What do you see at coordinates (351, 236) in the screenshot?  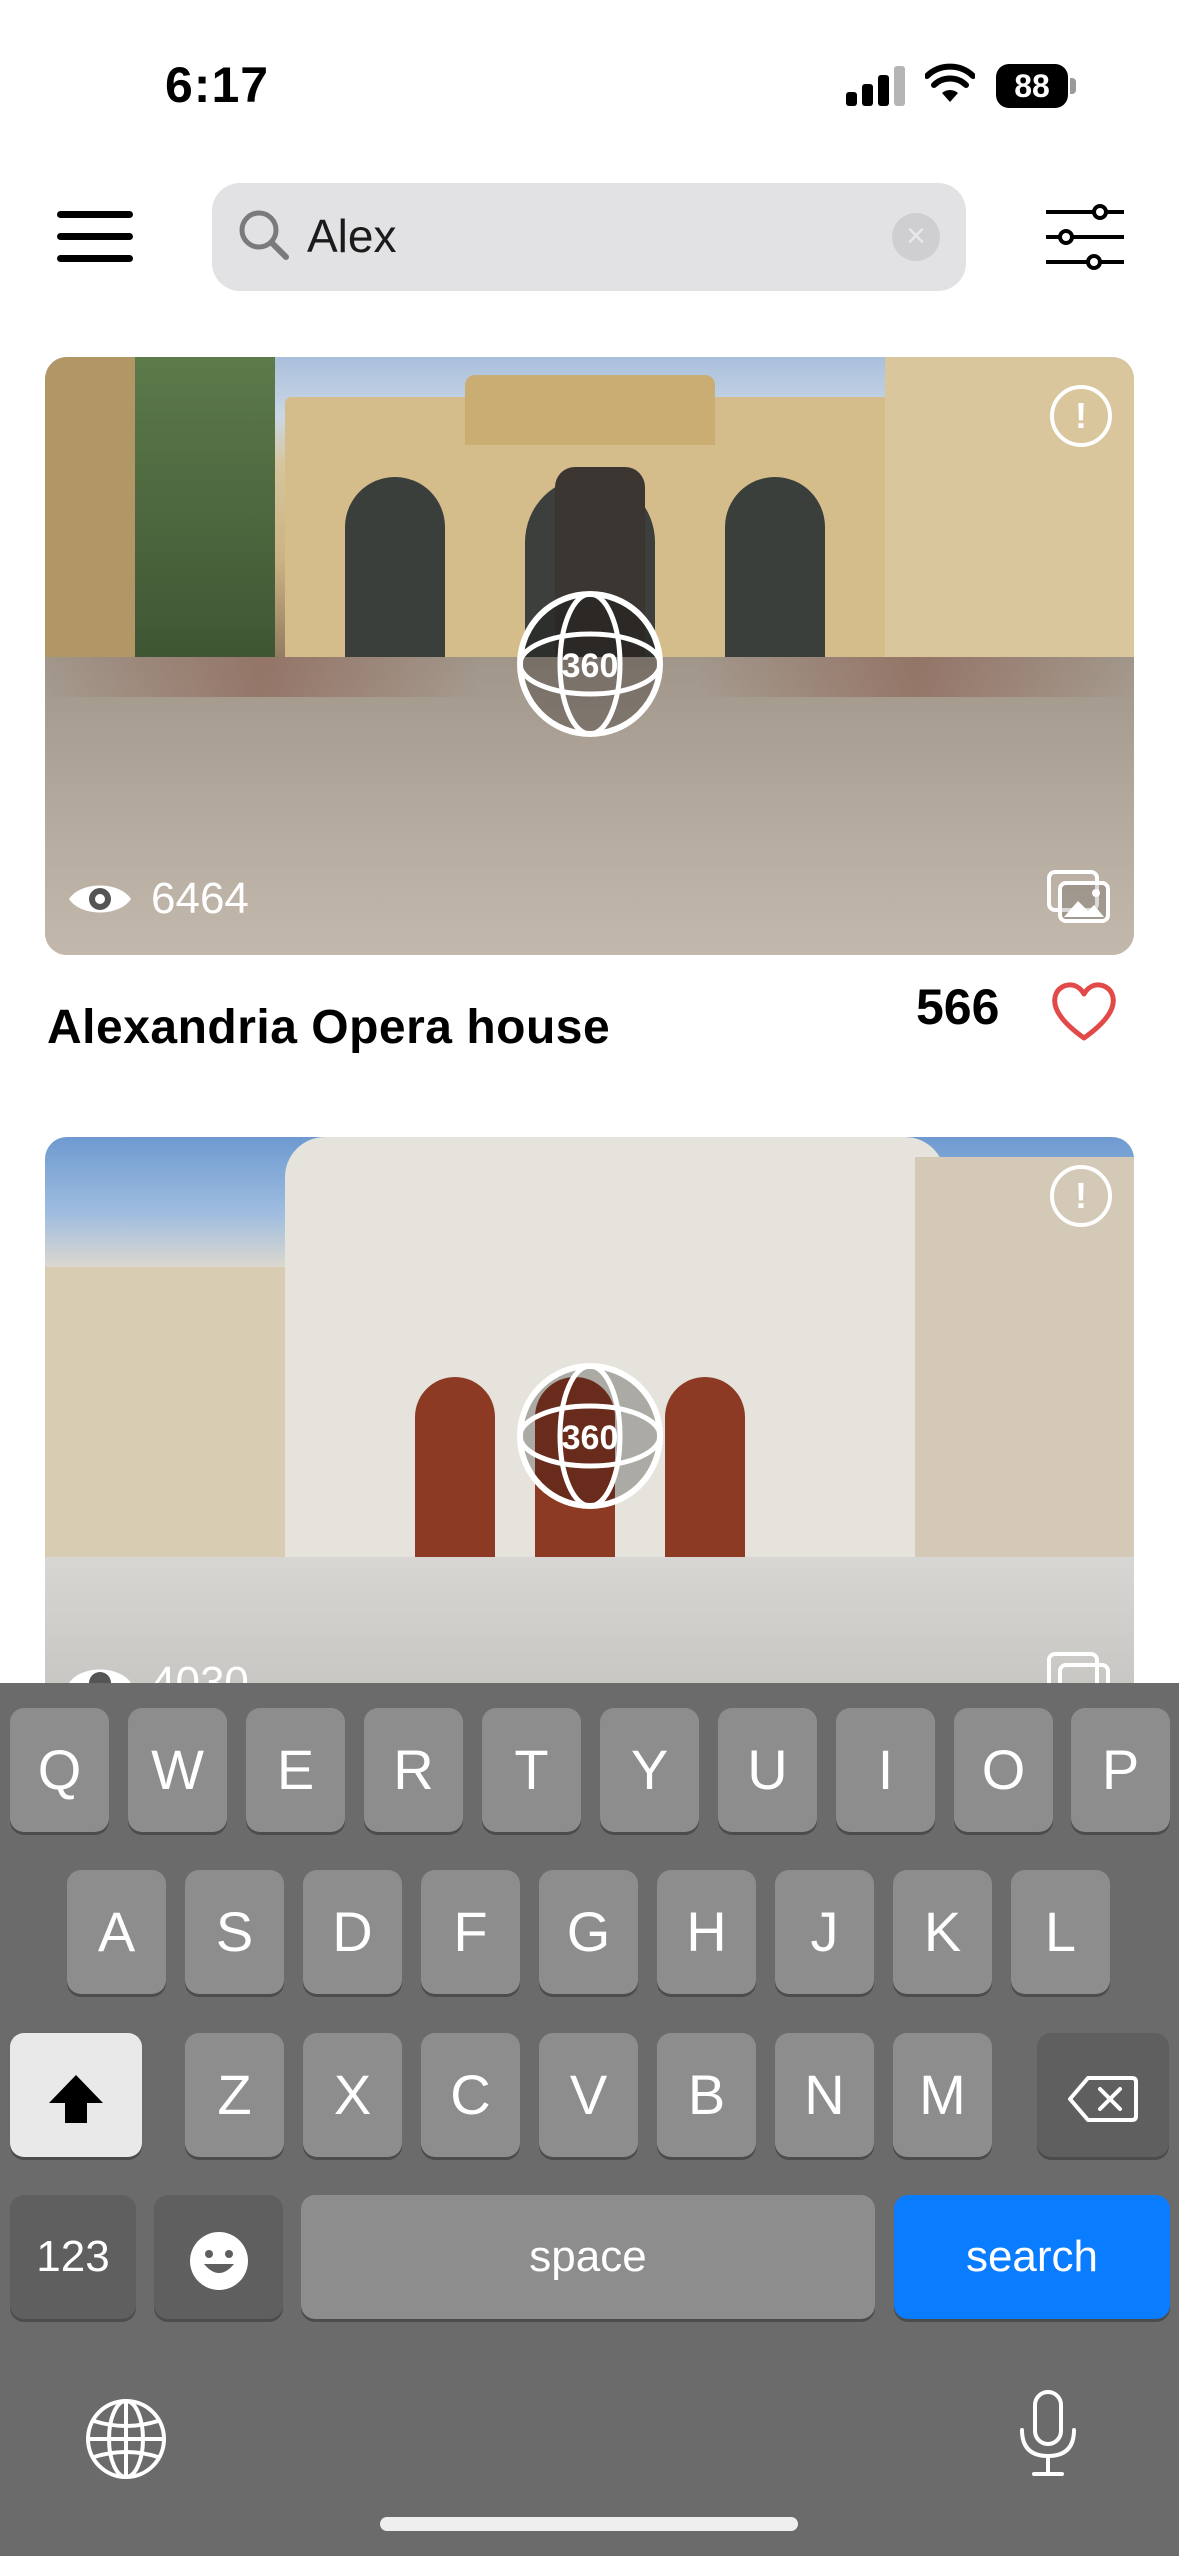 I see `search-input: Alex` at bounding box center [351, 236].